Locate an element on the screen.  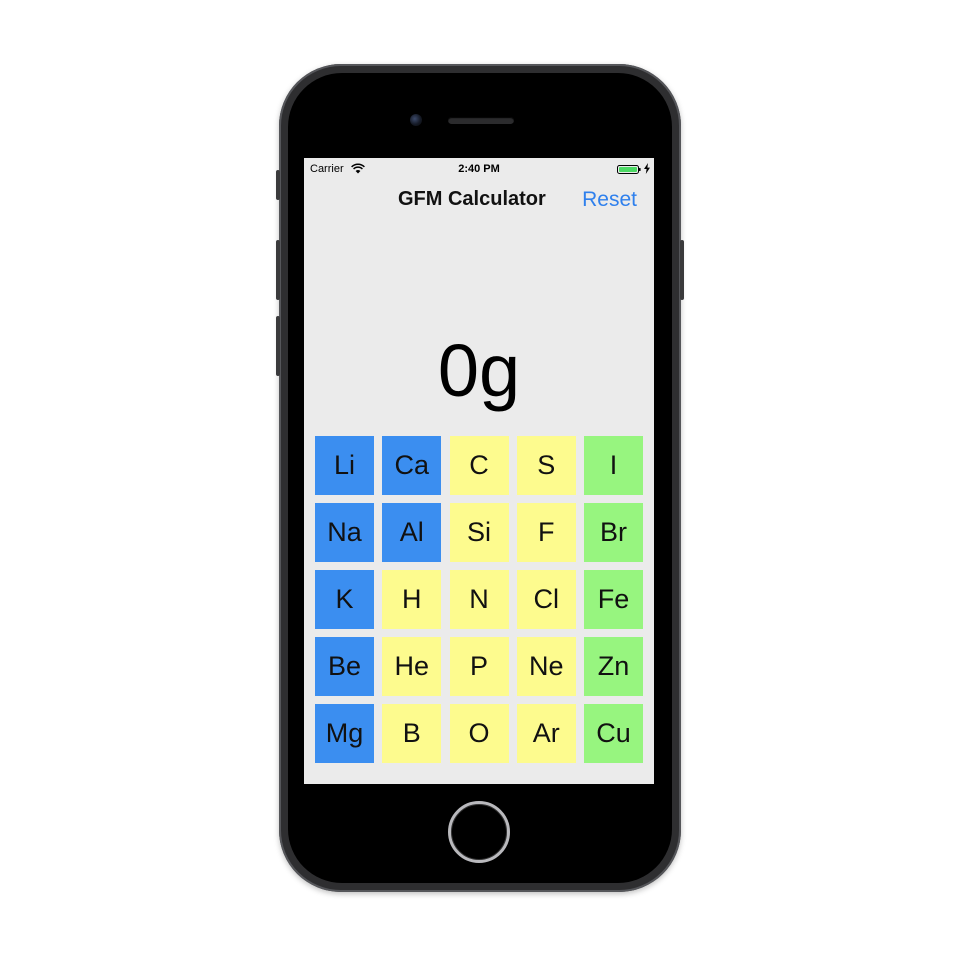
element-button-cl: Cl is located at coordinates (546, 599).